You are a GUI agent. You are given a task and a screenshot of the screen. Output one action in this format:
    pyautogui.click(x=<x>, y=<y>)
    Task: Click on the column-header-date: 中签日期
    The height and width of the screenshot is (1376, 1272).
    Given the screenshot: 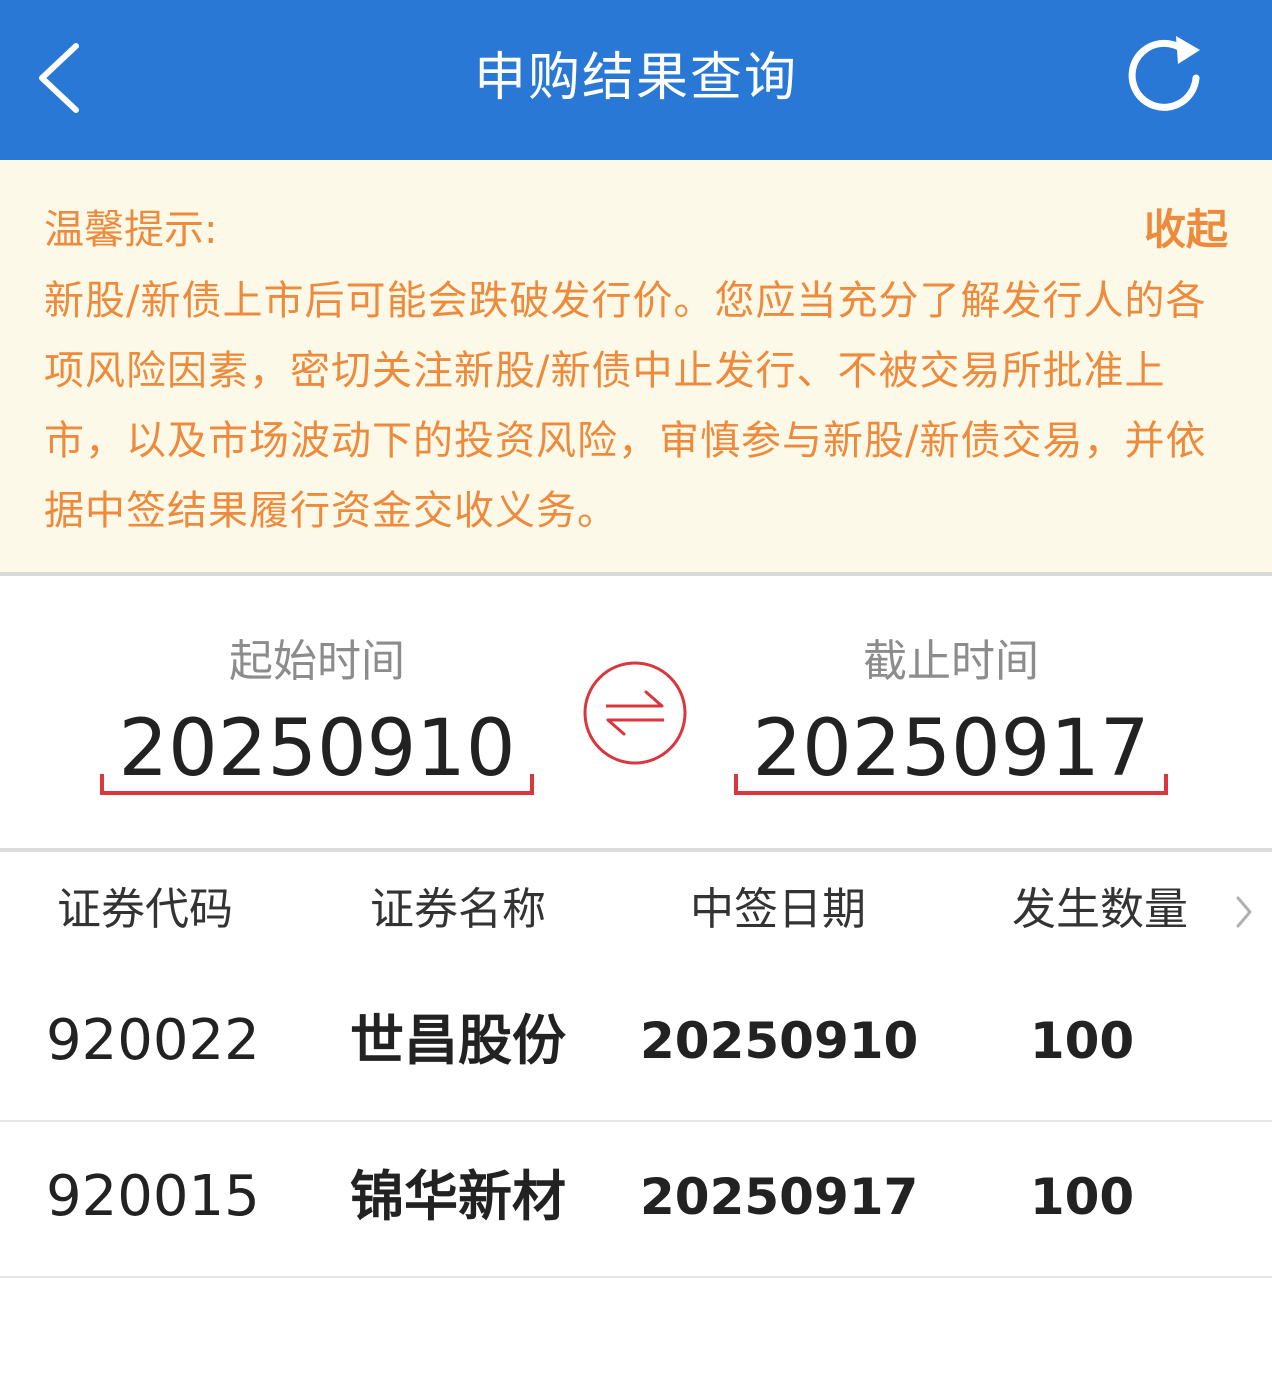 What is the action you would take?
    pyautogui.click(x=778, y=909)
    